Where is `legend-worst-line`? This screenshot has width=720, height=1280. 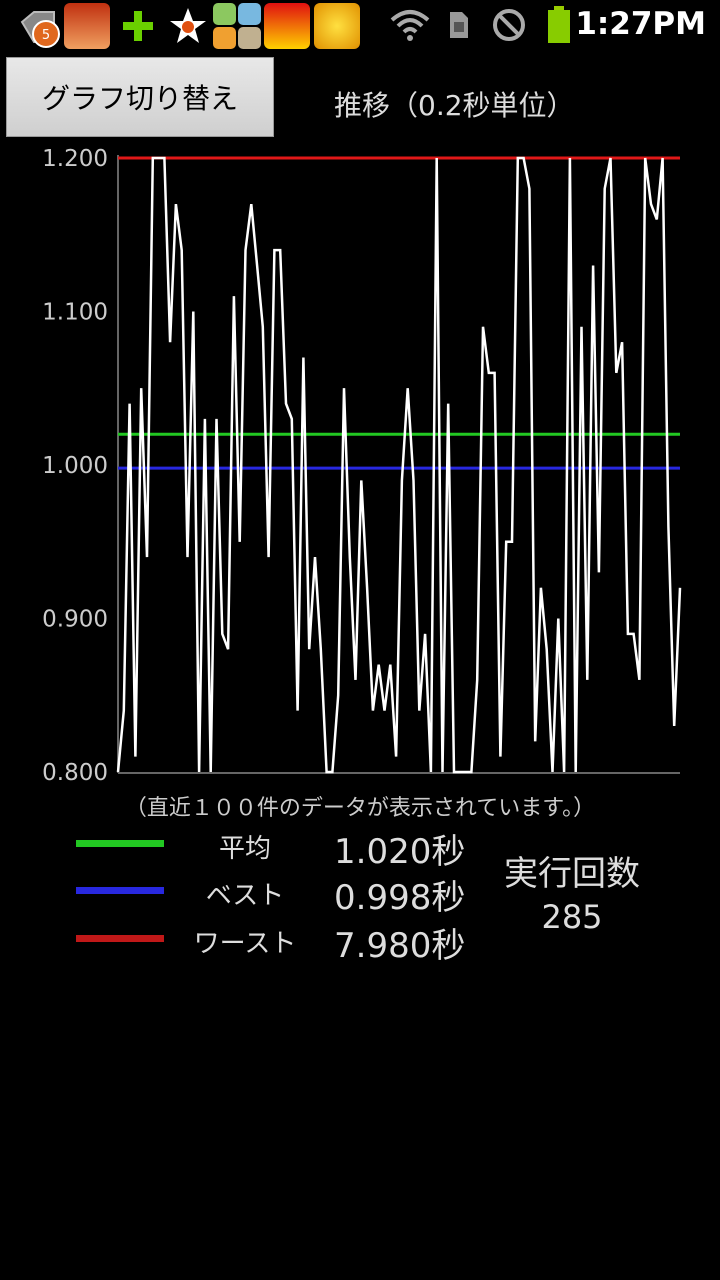
legend-worst-line is located at coordinates (120, 938).